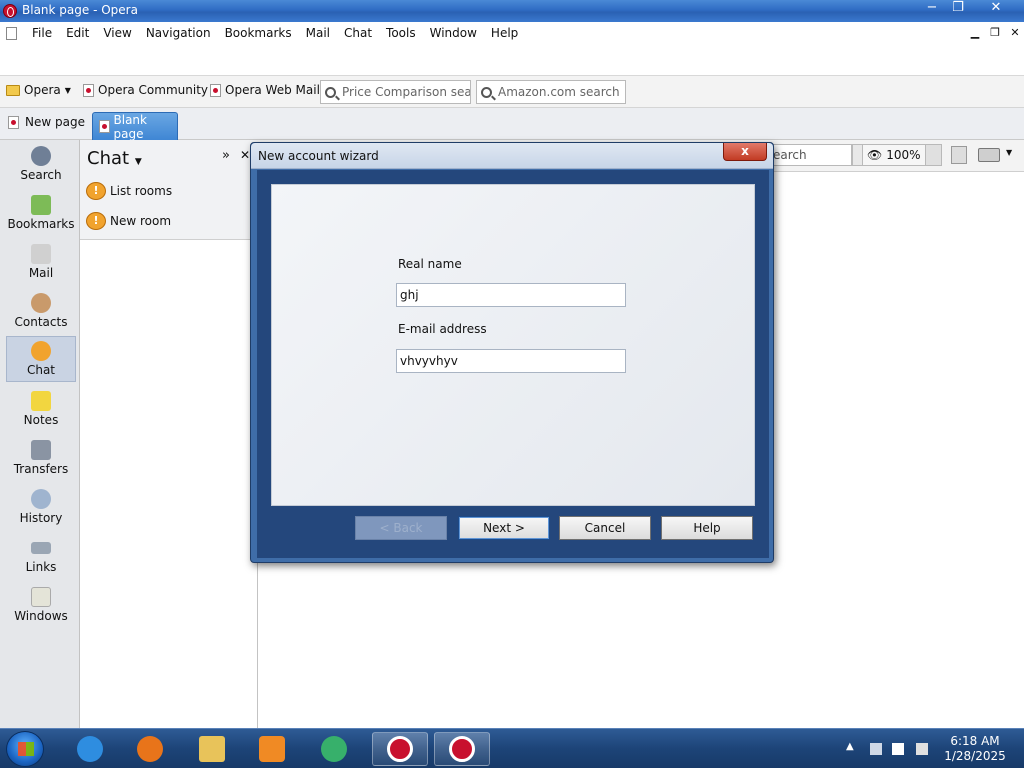 The width and height of the screenshot is (1024, 769). I want to click on sidebar-item-transfers: Transfers, so click(41, 459).